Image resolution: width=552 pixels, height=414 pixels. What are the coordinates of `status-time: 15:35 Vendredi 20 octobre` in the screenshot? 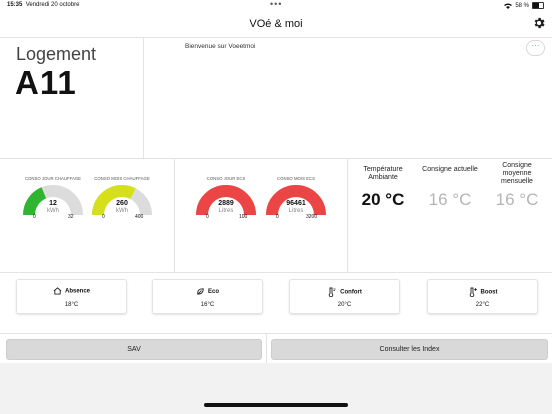 It's located at (43, 5).